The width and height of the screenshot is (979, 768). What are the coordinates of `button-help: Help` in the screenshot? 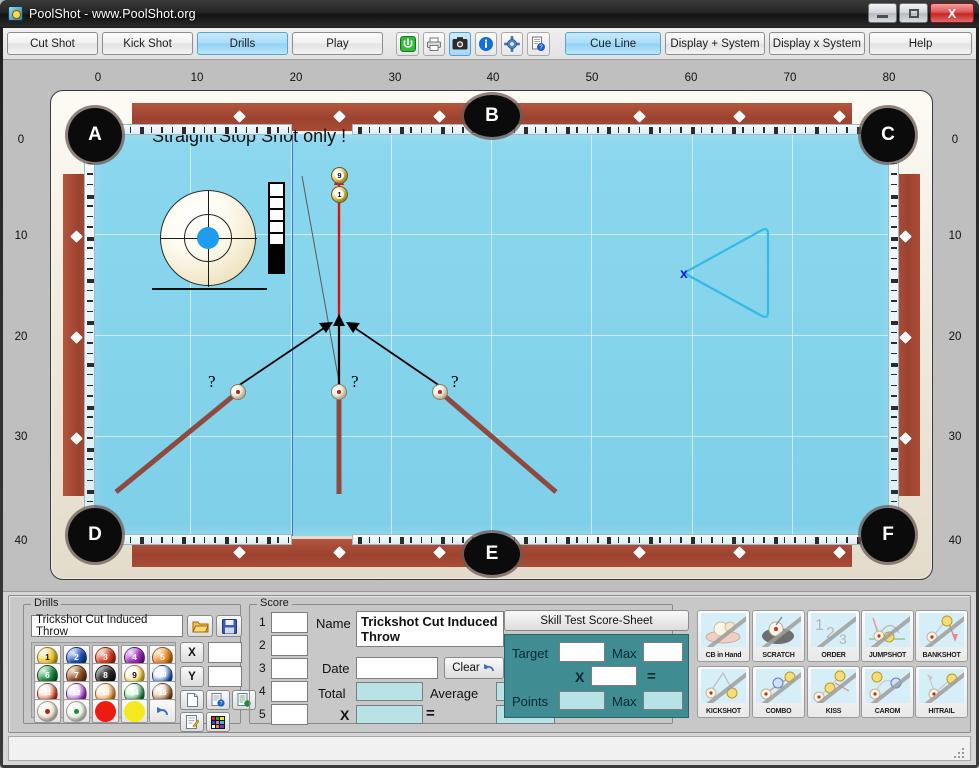 It's located at (921, 43).